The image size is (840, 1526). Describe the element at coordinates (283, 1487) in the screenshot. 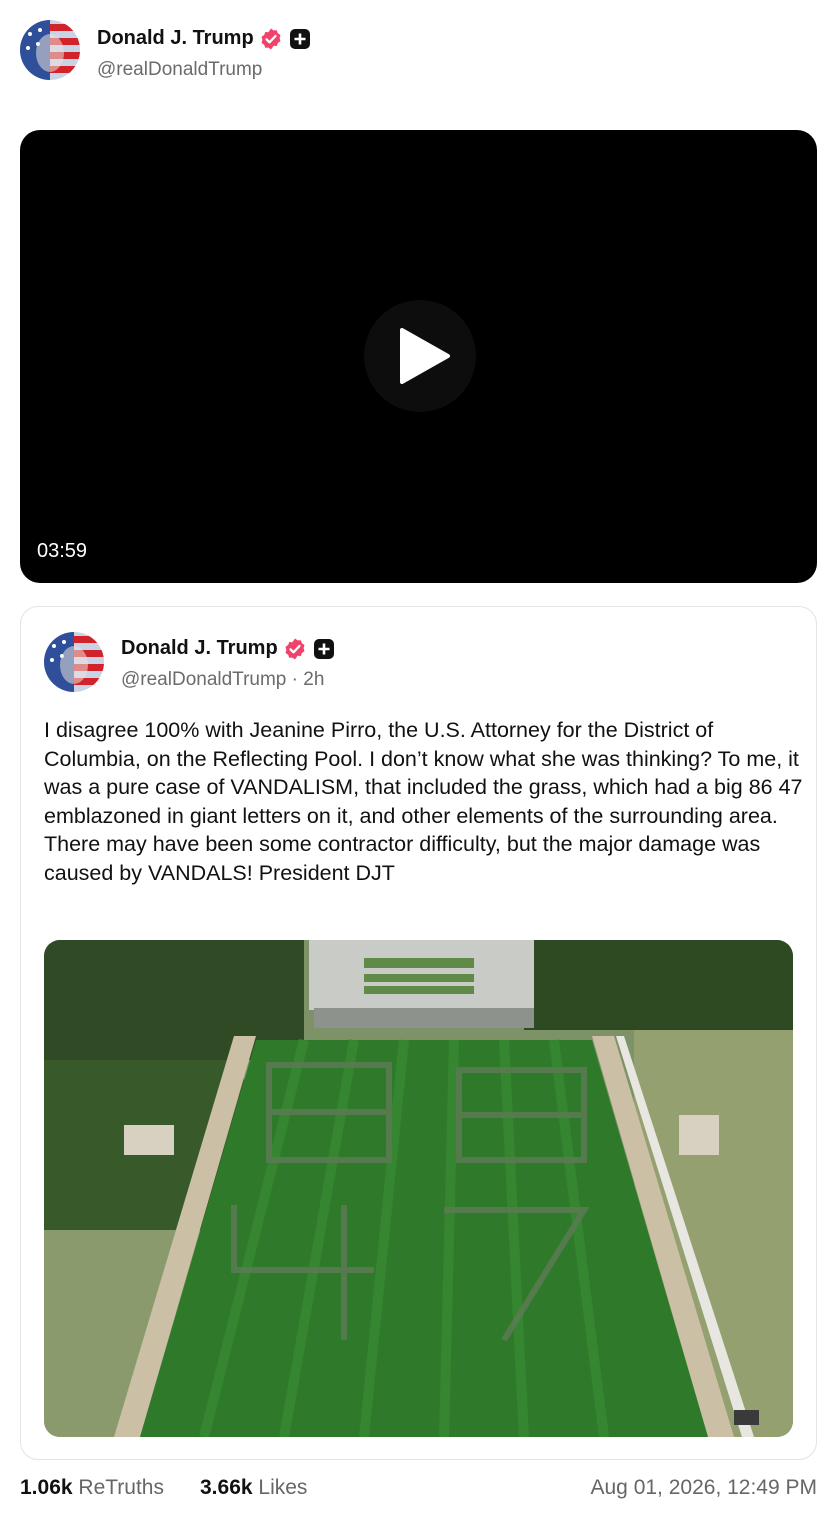

I see `likes-label: Likes` at that location.